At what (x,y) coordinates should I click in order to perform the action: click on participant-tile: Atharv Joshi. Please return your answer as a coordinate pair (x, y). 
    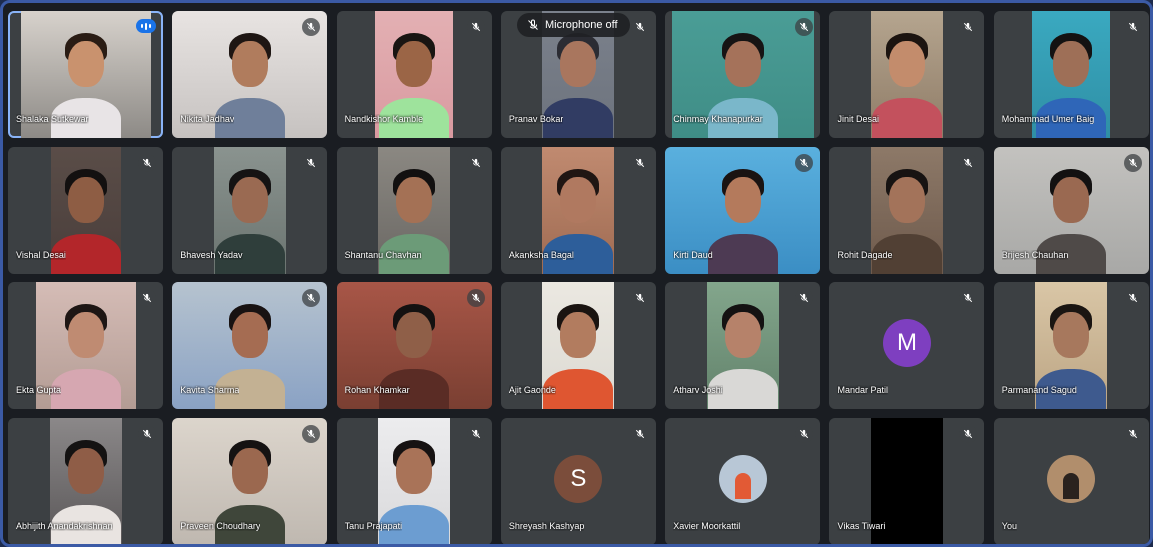
    Looking at the image, I should click on (743, 345).